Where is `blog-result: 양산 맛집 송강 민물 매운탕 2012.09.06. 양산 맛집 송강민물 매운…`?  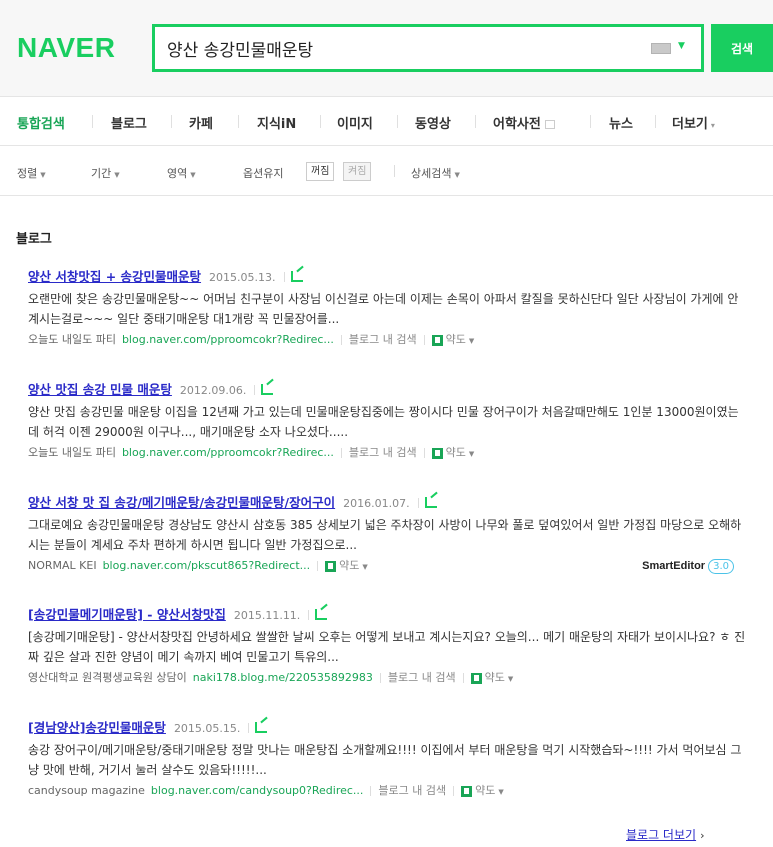
blog-result: 양산 맛집 송강 민물 매운탕 2012.09.06. 양산 맛집 송강민물 매운… is located at coordinates (388, 420).